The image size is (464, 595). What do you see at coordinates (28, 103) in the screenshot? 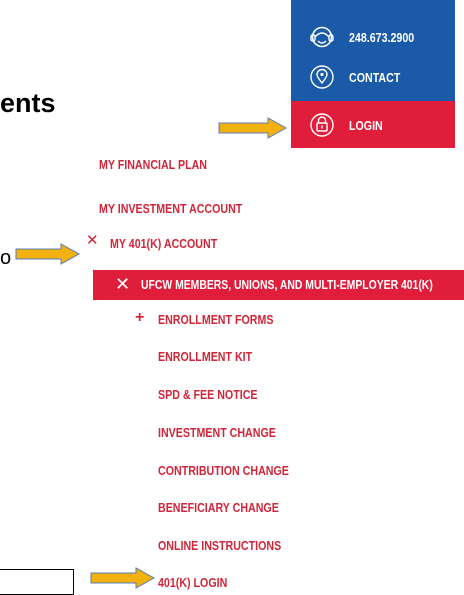
I see `document-heading-fragment: ents` at bounding box center [28, 103].